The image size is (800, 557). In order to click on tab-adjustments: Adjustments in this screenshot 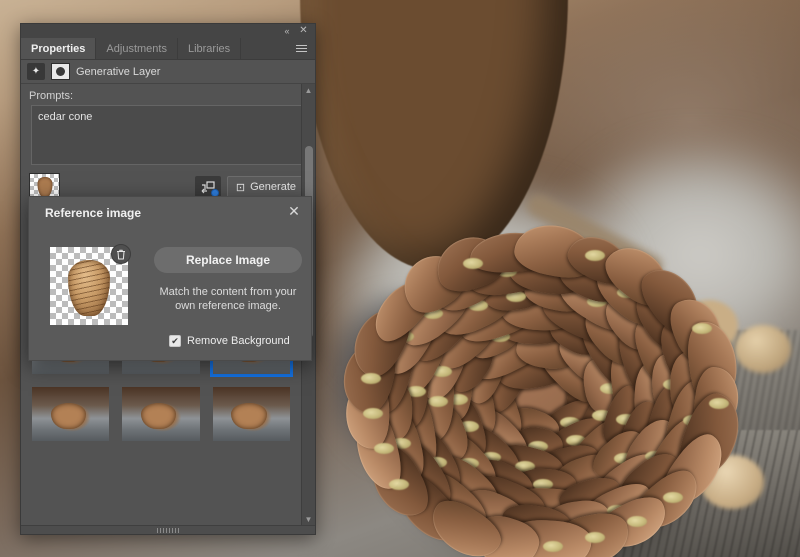, I will do `click(137, 48)`.